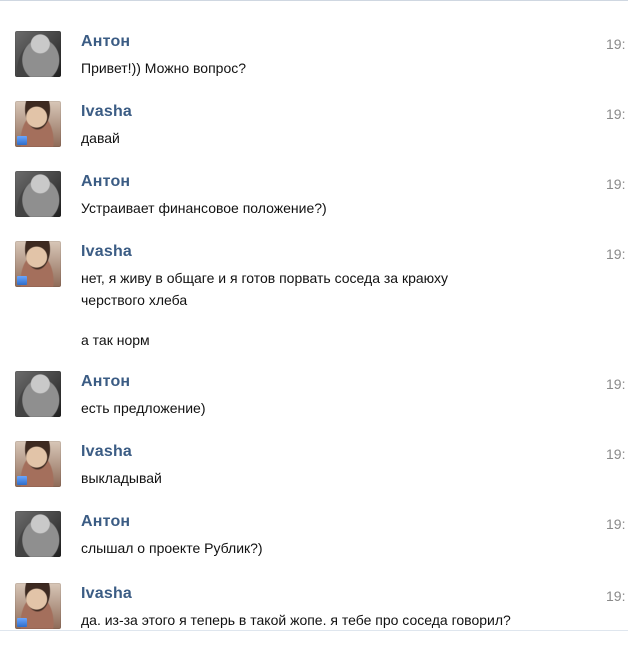  I want to click on message-text: Устраивает финансовое положение?), so click(204, 208).